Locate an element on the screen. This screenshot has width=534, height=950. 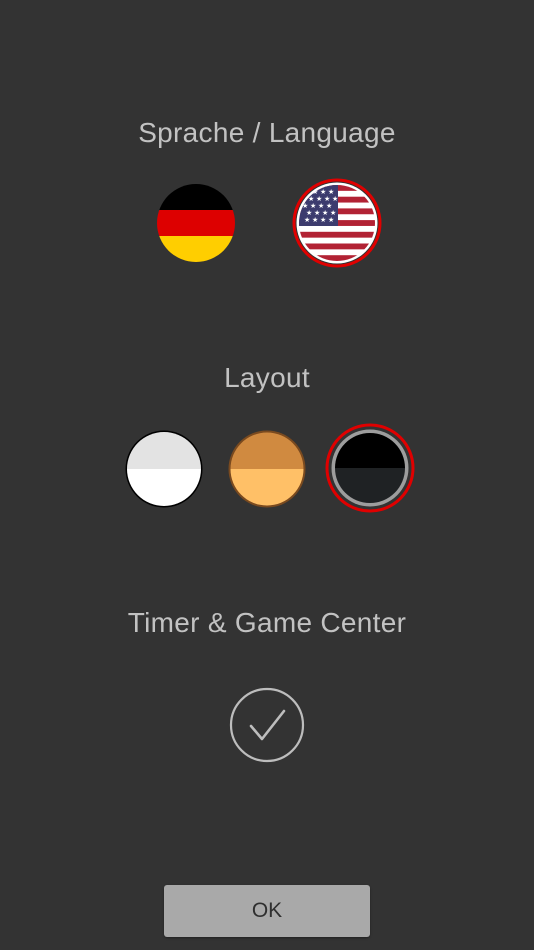
orange-theme-option is located at coordinates (267, 469).